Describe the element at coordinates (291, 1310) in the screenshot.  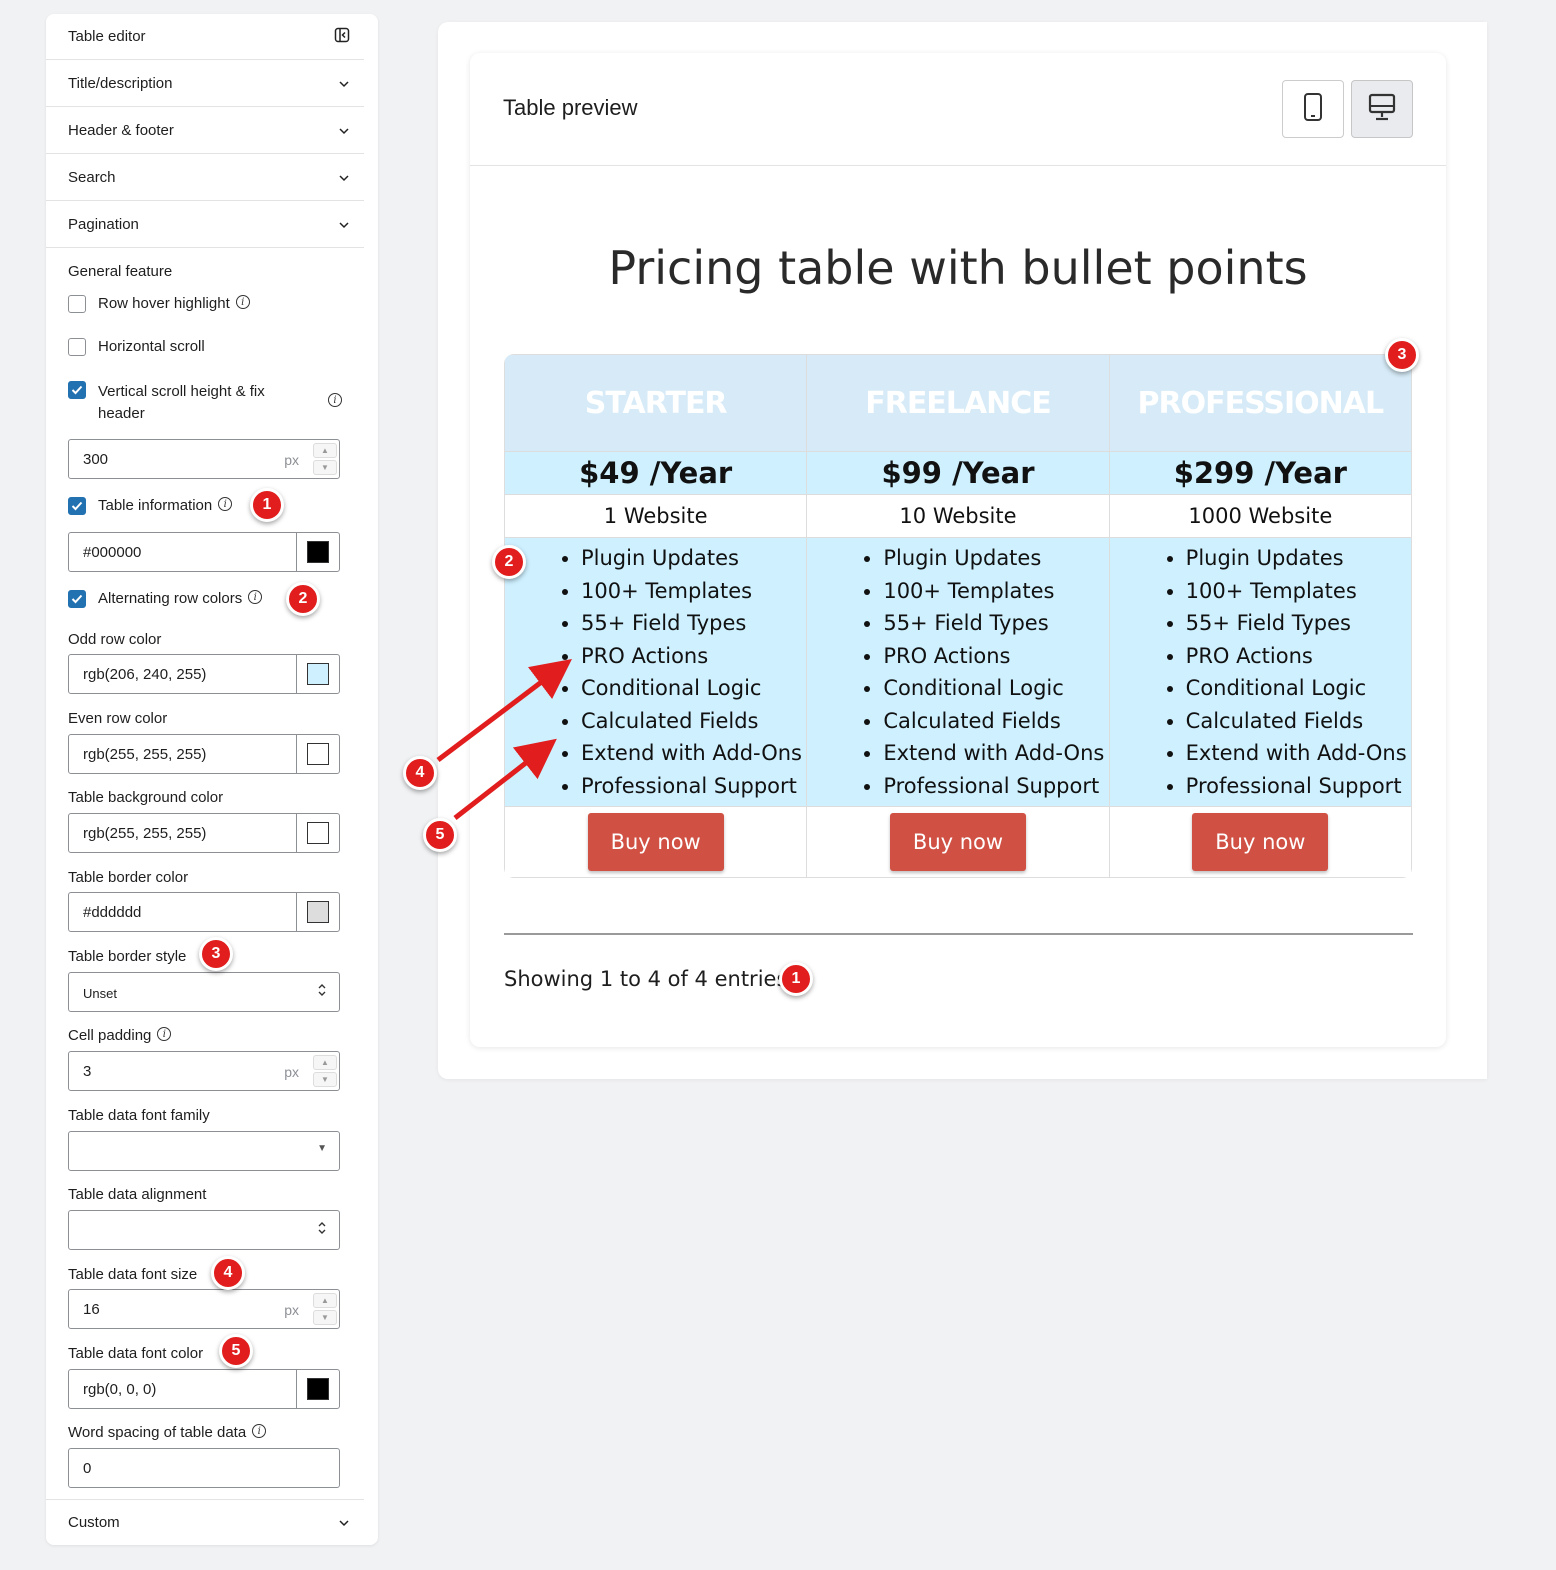
I see `unit-label: px` at that location.